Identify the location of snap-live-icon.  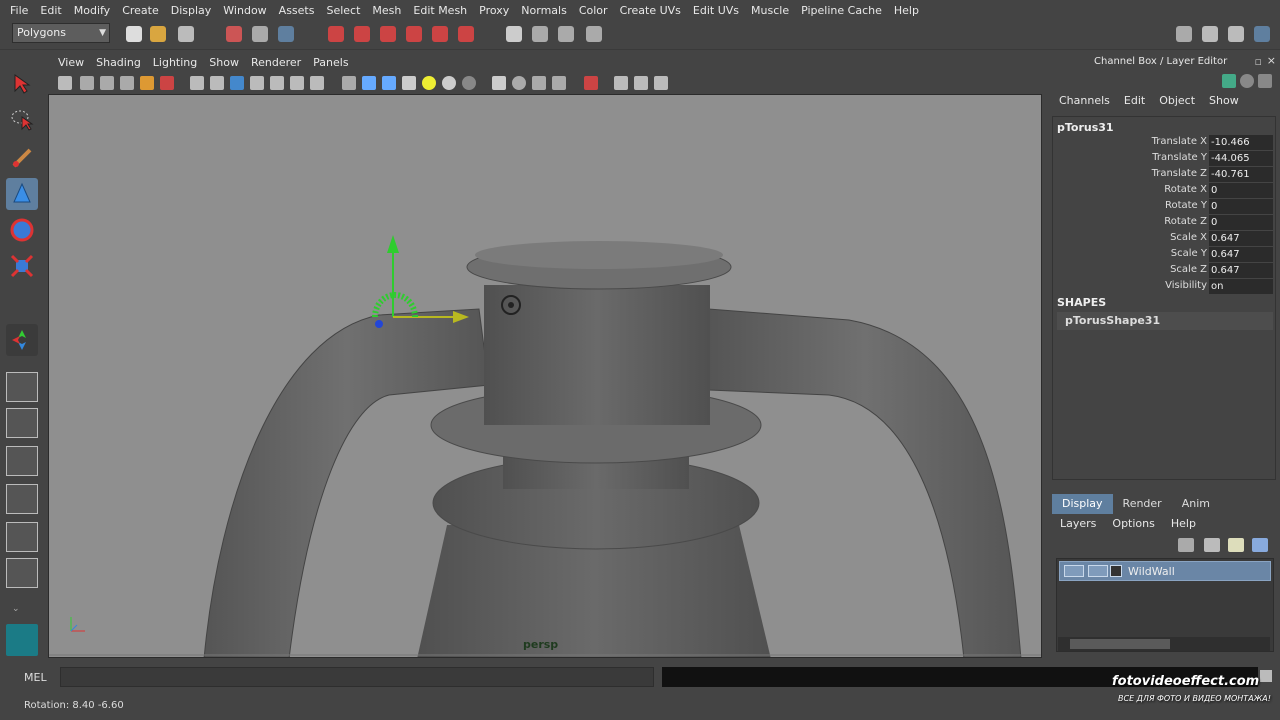
(440, 34).